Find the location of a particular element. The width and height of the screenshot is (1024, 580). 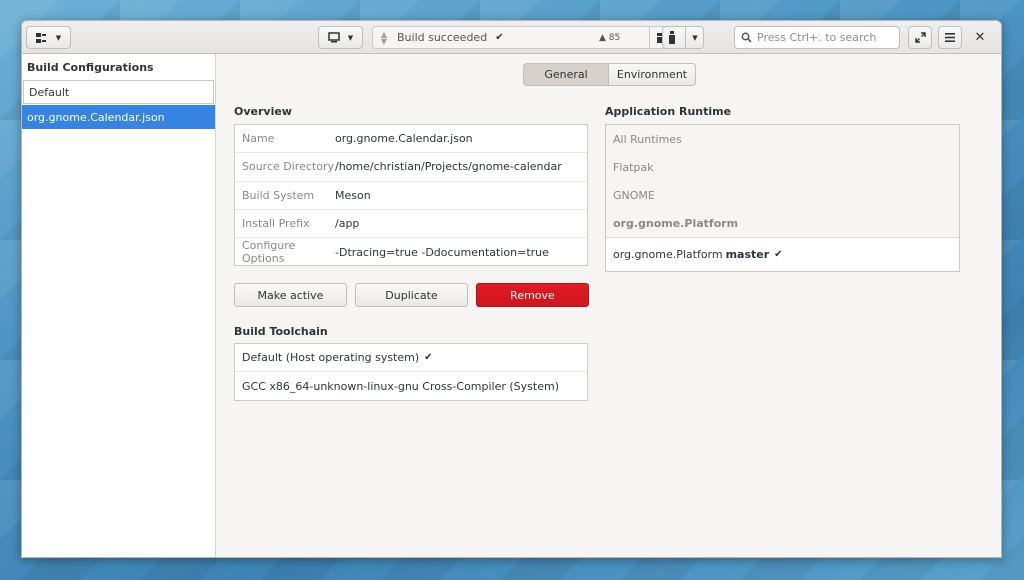

toolchain-heading: Build Toolchain is located at coordinates (281, 331).